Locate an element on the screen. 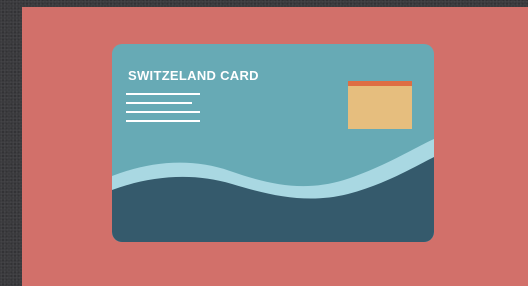  card-title: SWITZELAND CARD is located at coordinates (193, 75).